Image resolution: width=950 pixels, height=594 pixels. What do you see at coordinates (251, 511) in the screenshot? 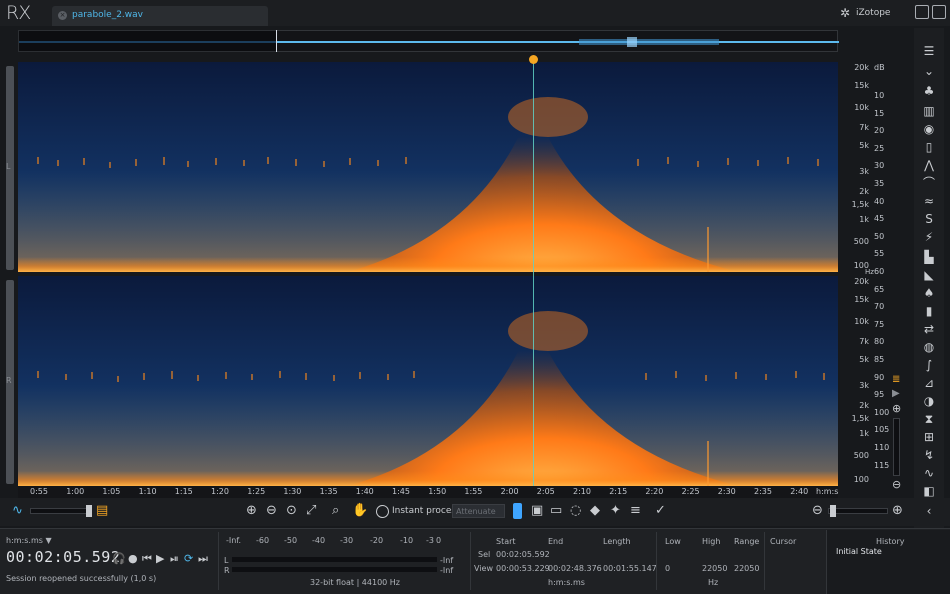
I see `zoom-in-icon: ⊕` at bounding box center [251, 511].